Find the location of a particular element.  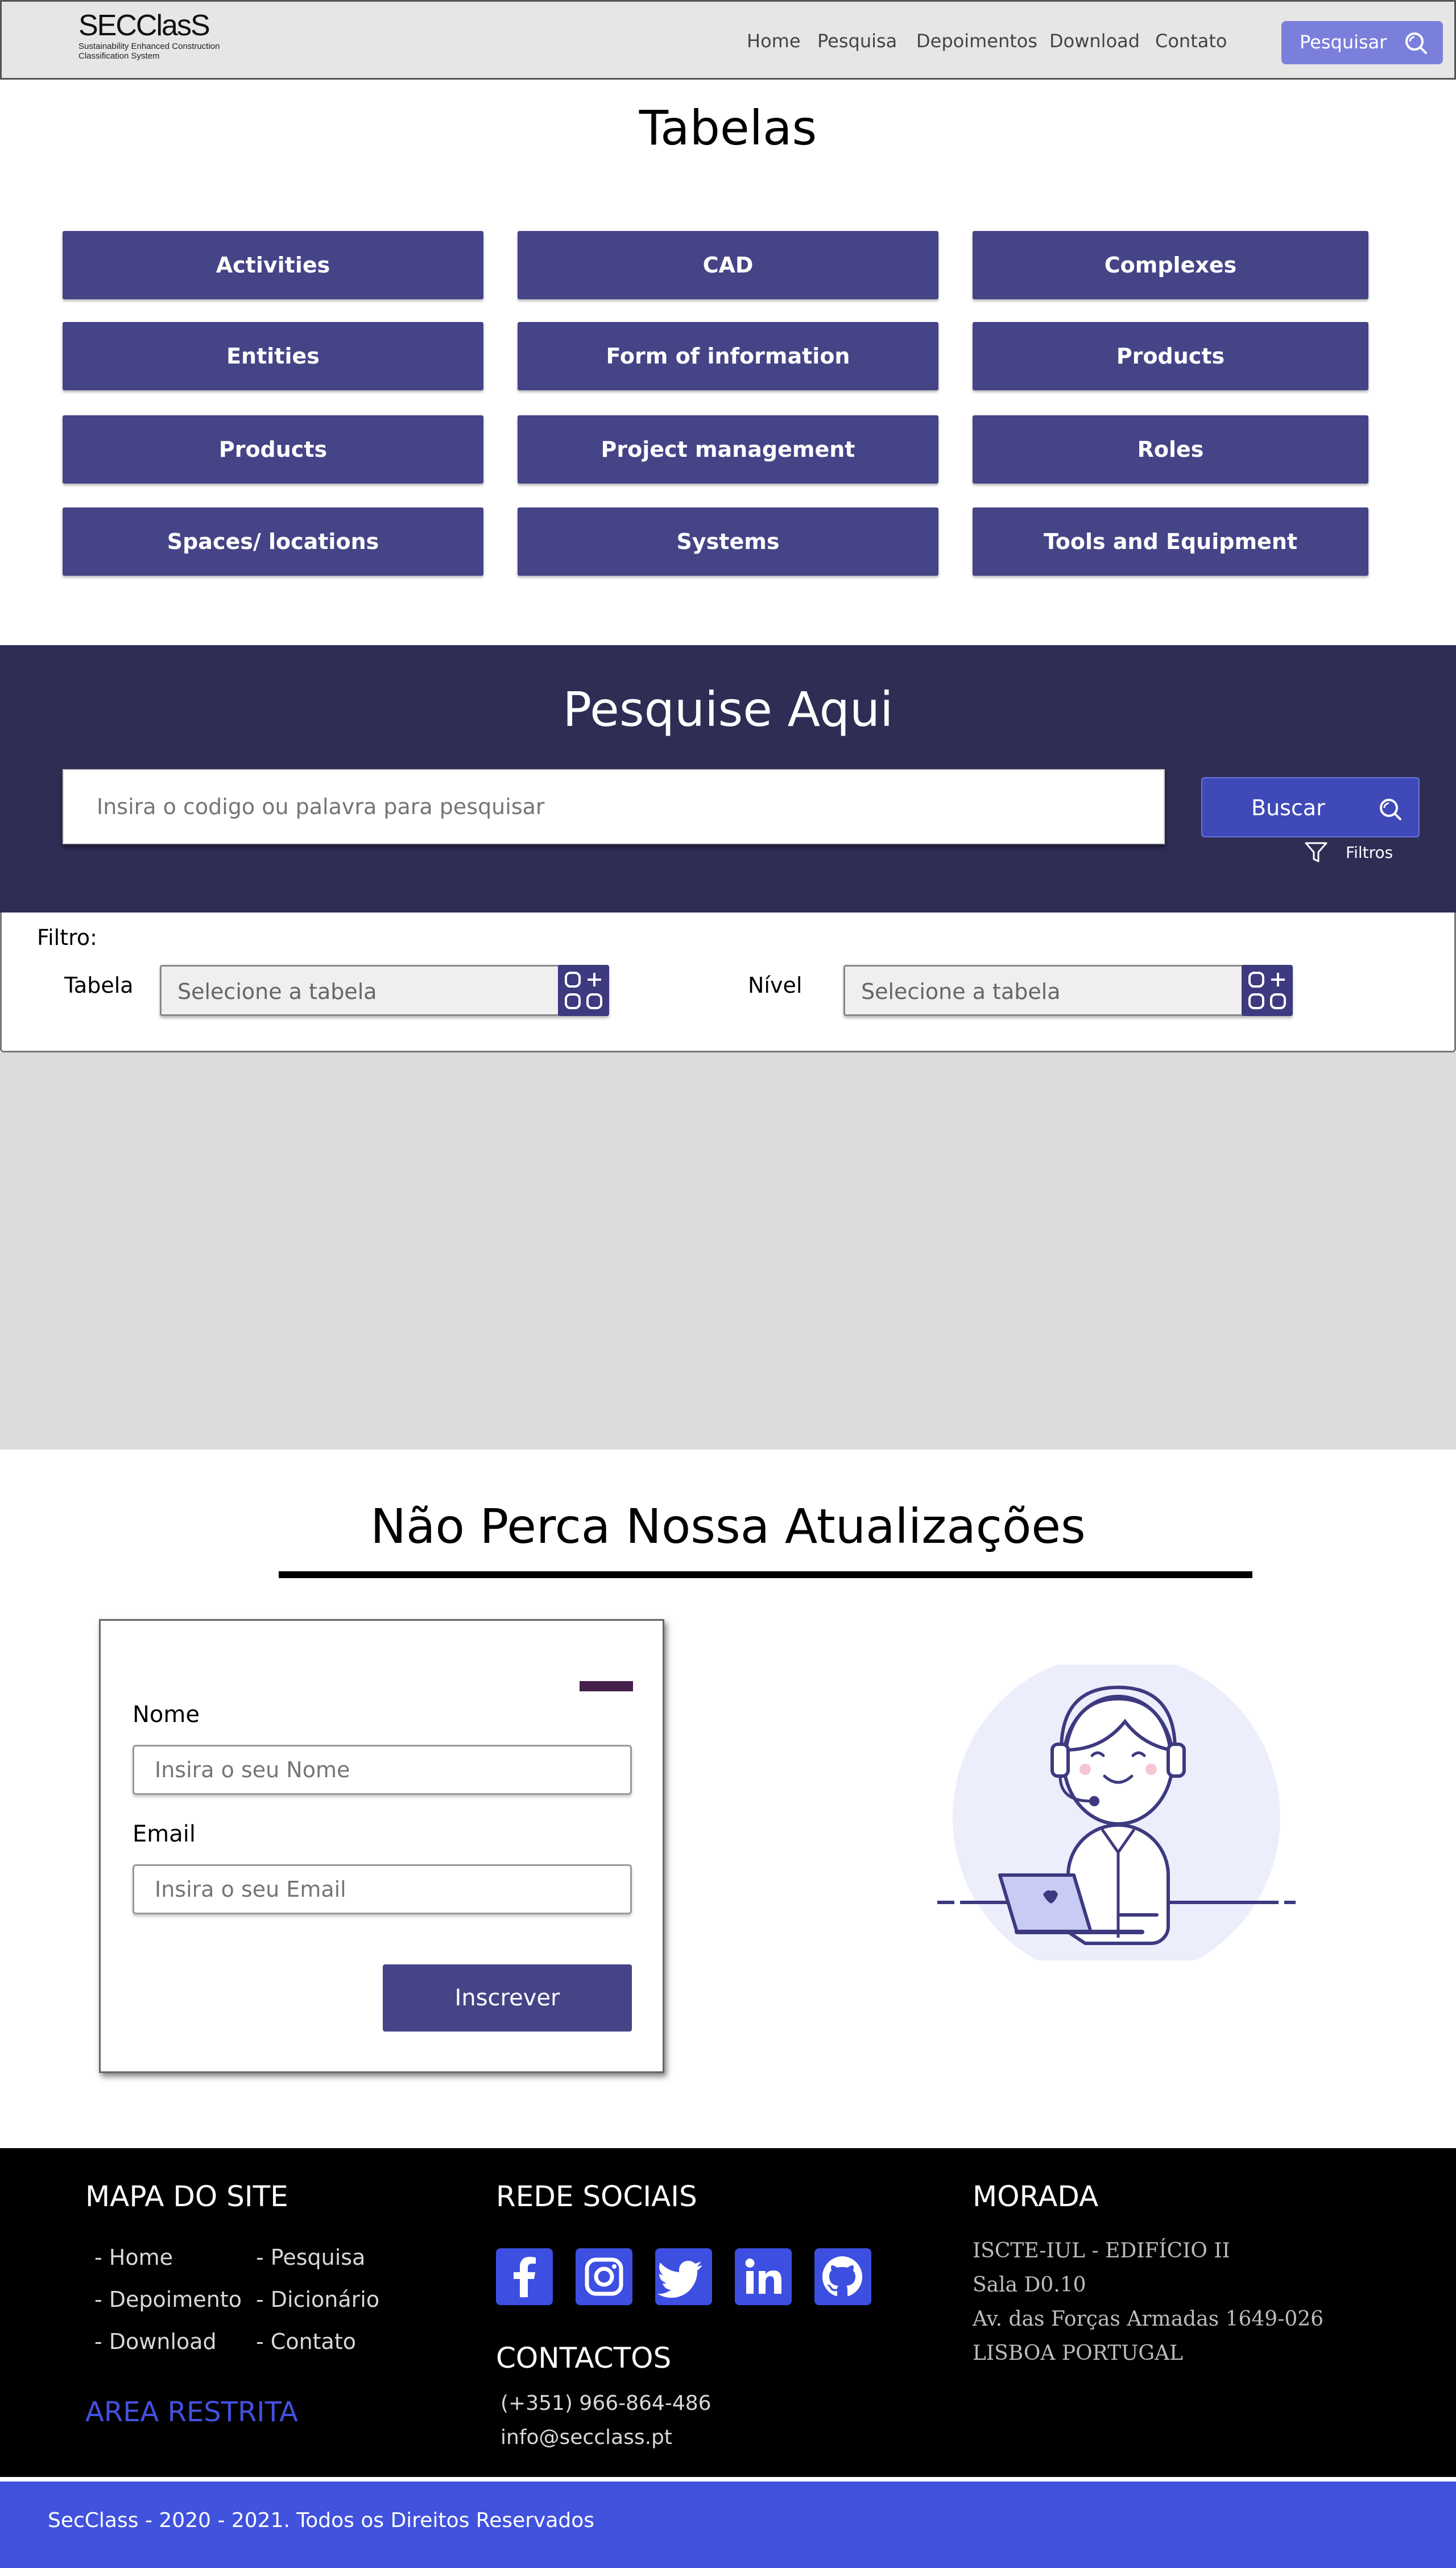

subscribe-form: Nome Email Inscrever is located at coordinates (381, 1846).